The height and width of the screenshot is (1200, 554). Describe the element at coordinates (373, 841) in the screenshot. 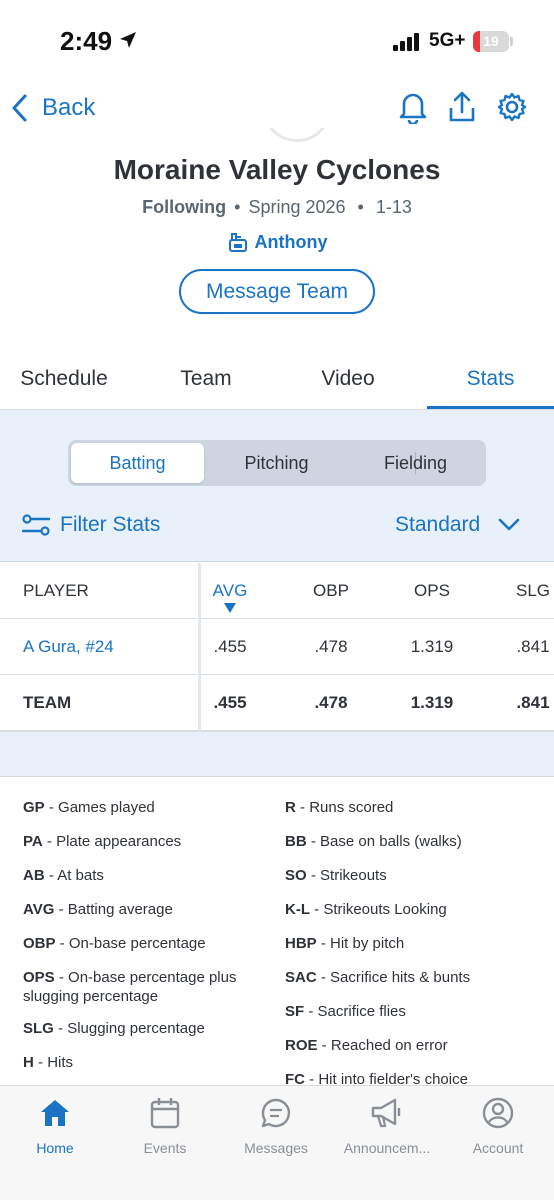

I see `glossary-item: BB - Base on balls (walks)` at that location.